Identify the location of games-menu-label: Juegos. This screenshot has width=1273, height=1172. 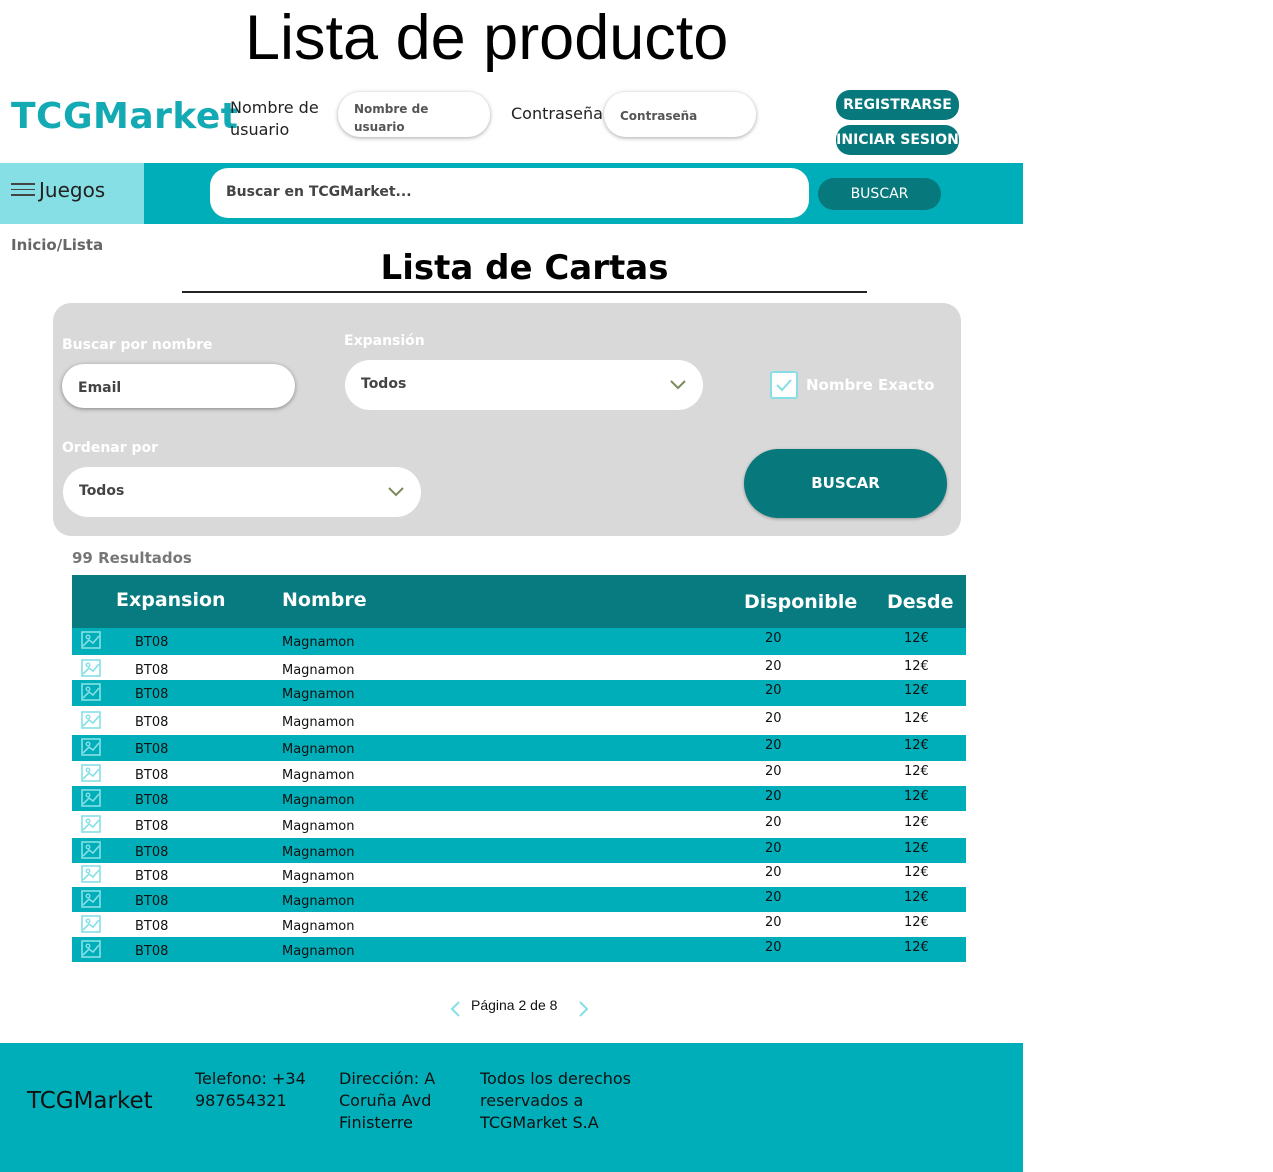
(72, 190).